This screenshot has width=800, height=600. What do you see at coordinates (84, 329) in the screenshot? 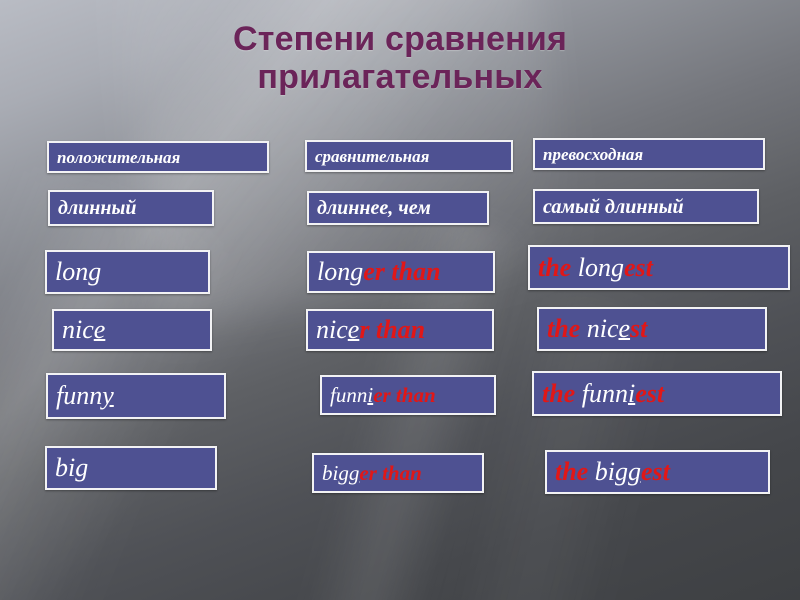
I see `word-positive-nice: nice` at bounding box center [84, 329].